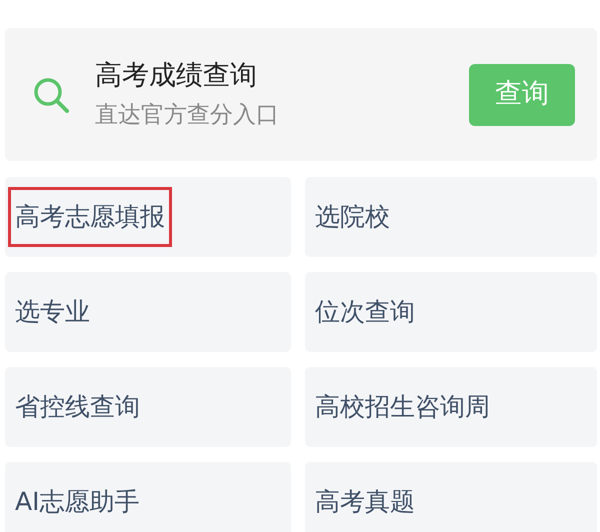 The width and height of the screenshot is (600, 532). I want to click on link-tile: 选院校, so click(451, 217).